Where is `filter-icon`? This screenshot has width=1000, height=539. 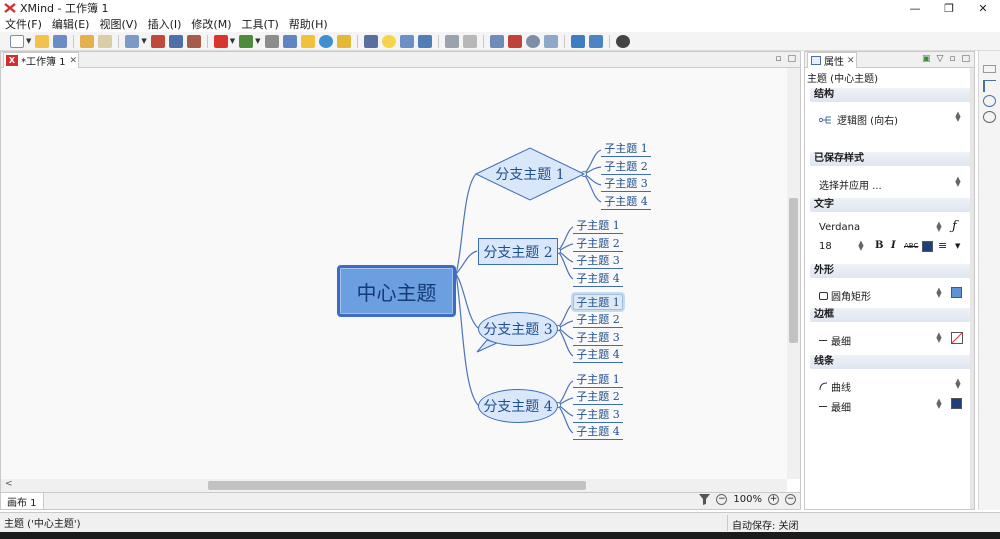 filter-icon is located at coordinates (705, 499).